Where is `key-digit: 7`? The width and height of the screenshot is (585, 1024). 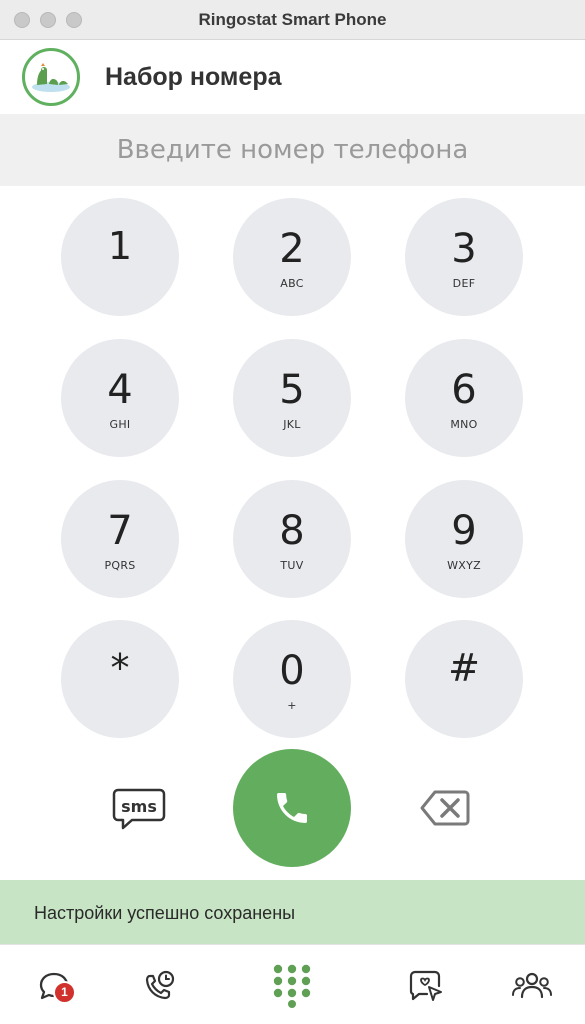 key-digit: 7 is located at coordinates (120, 531).